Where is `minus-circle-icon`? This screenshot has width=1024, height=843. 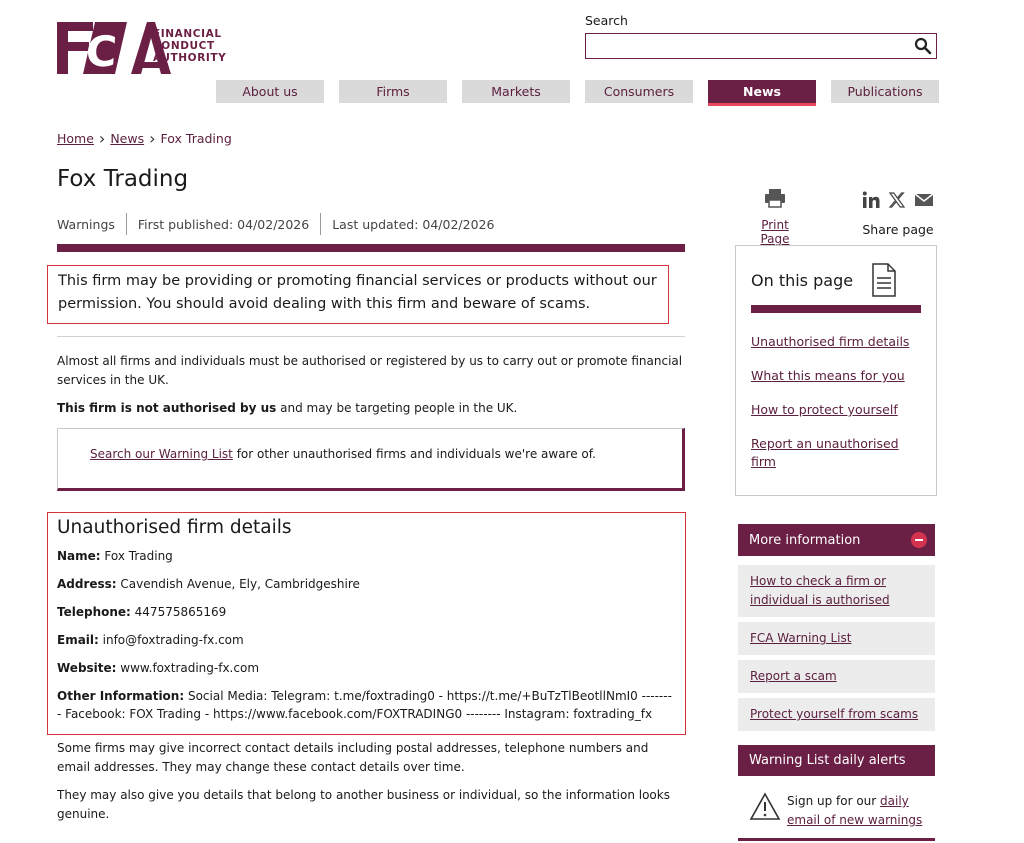 minus-circle-icon is located at coordinates (919, 540).